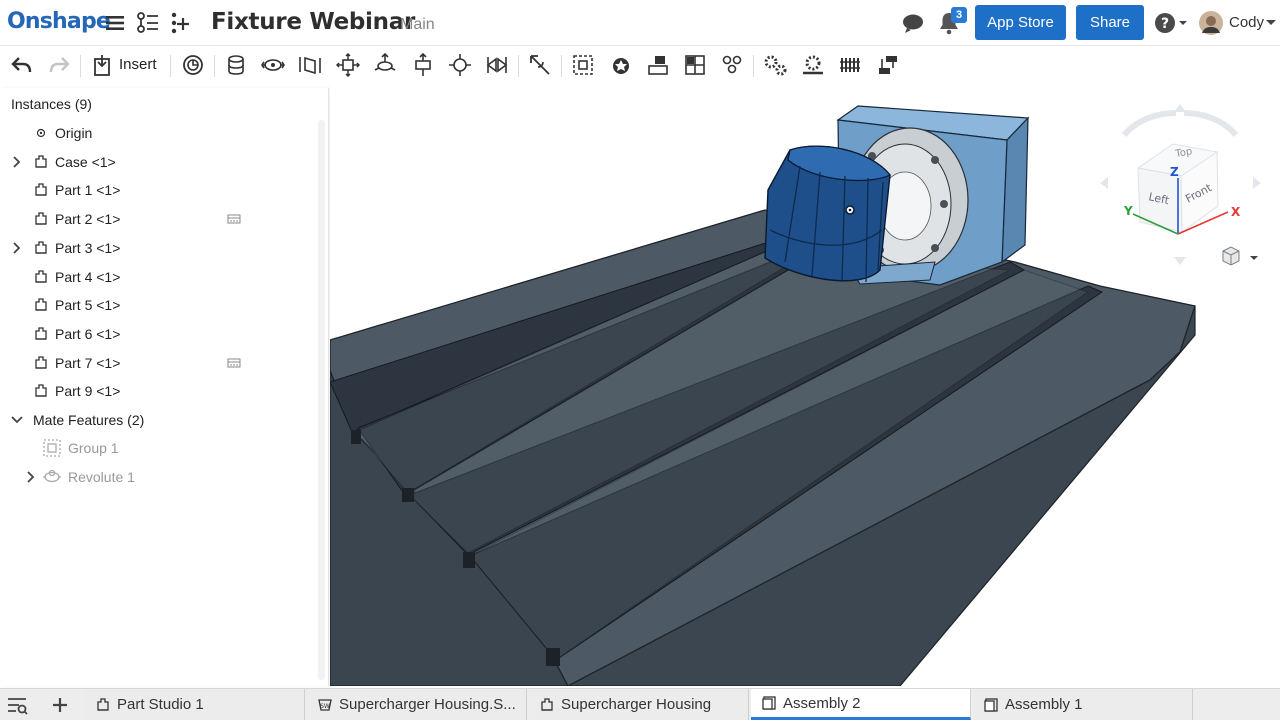 The image size is (1280, 720). I want to click on axis-z-label: Z, so click(1174, 172).